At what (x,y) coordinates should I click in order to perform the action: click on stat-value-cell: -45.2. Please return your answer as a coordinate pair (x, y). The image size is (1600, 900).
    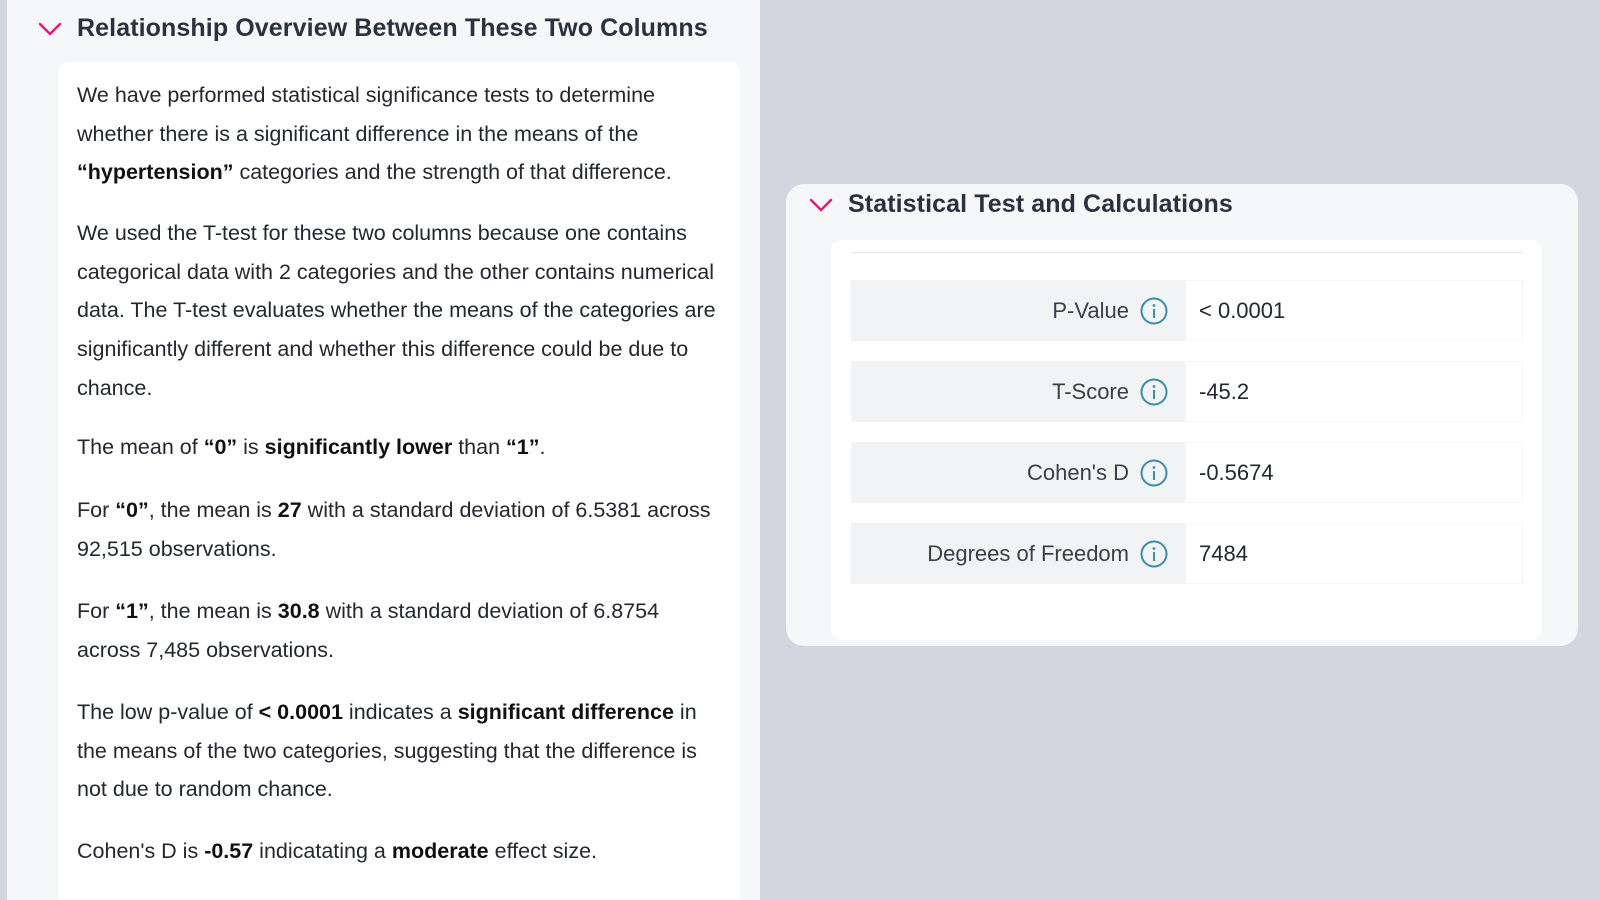
    Looking at the image, I should click on (1354, 391).